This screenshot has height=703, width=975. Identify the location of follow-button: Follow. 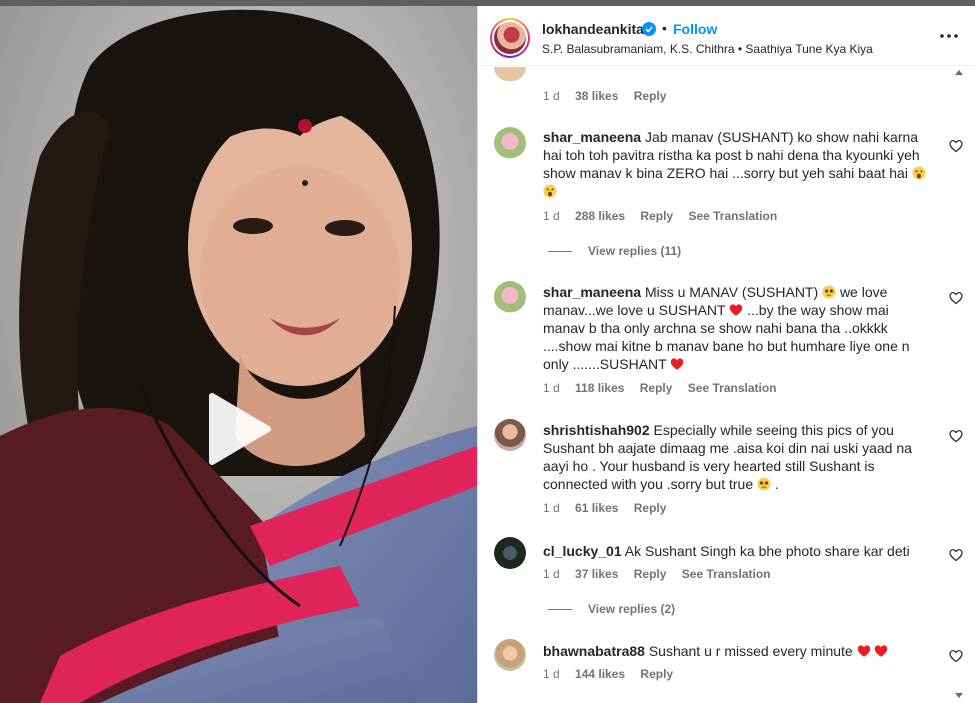
(695, 29).